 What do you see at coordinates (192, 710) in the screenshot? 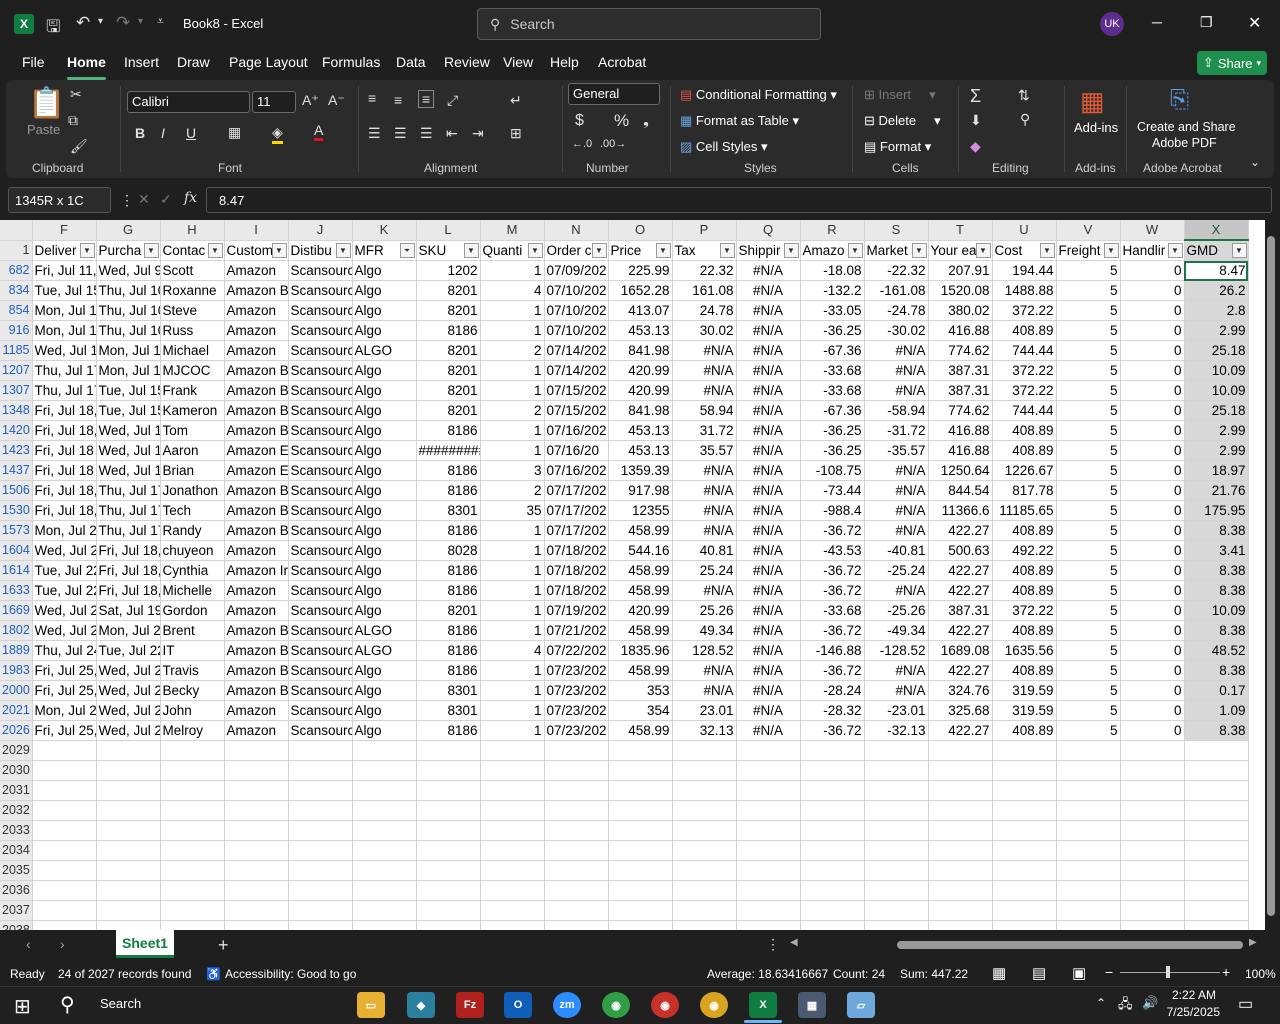
I see `cell: John` at bounding box center [192, 710].